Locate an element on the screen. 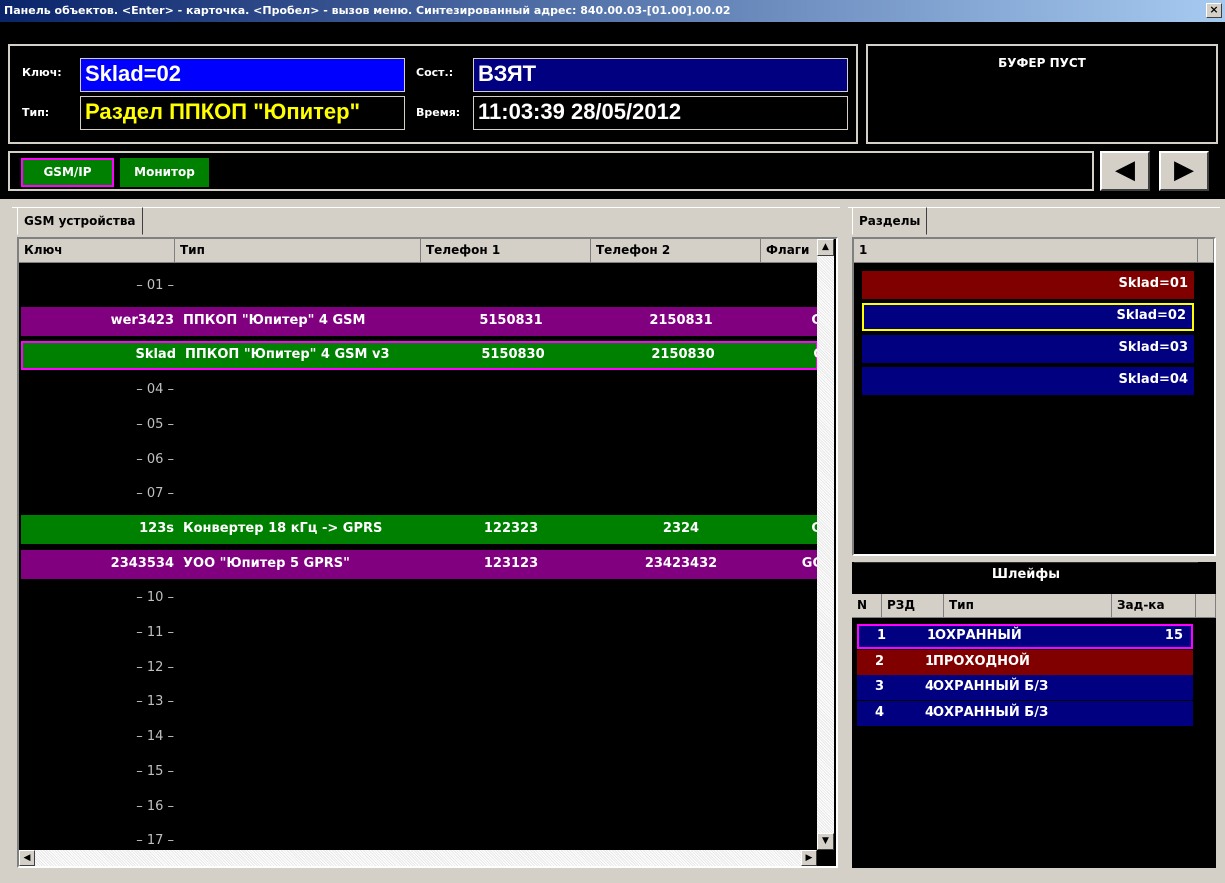  cell-phone1: 5150831 is located at coordinates (511, 320).